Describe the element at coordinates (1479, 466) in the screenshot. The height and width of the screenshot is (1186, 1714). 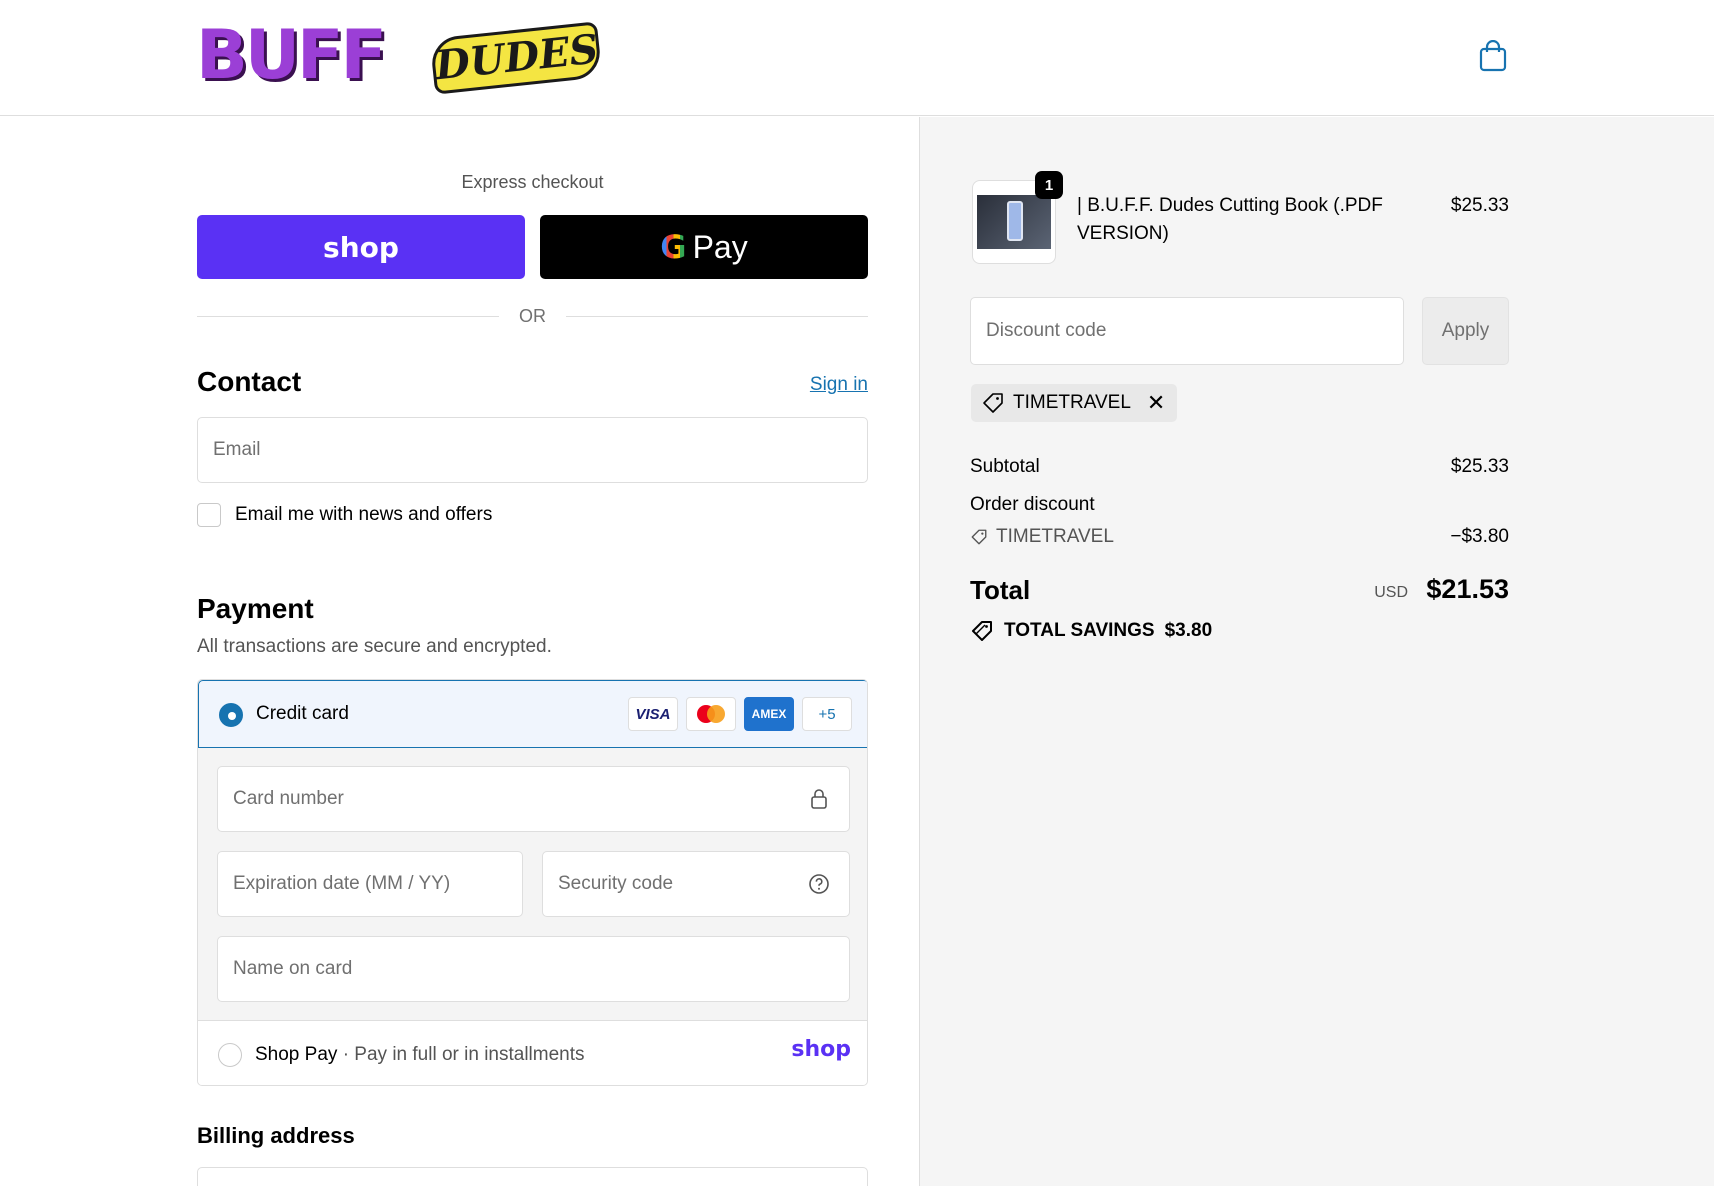
I see `subtotal-value: $25.33` at that location.